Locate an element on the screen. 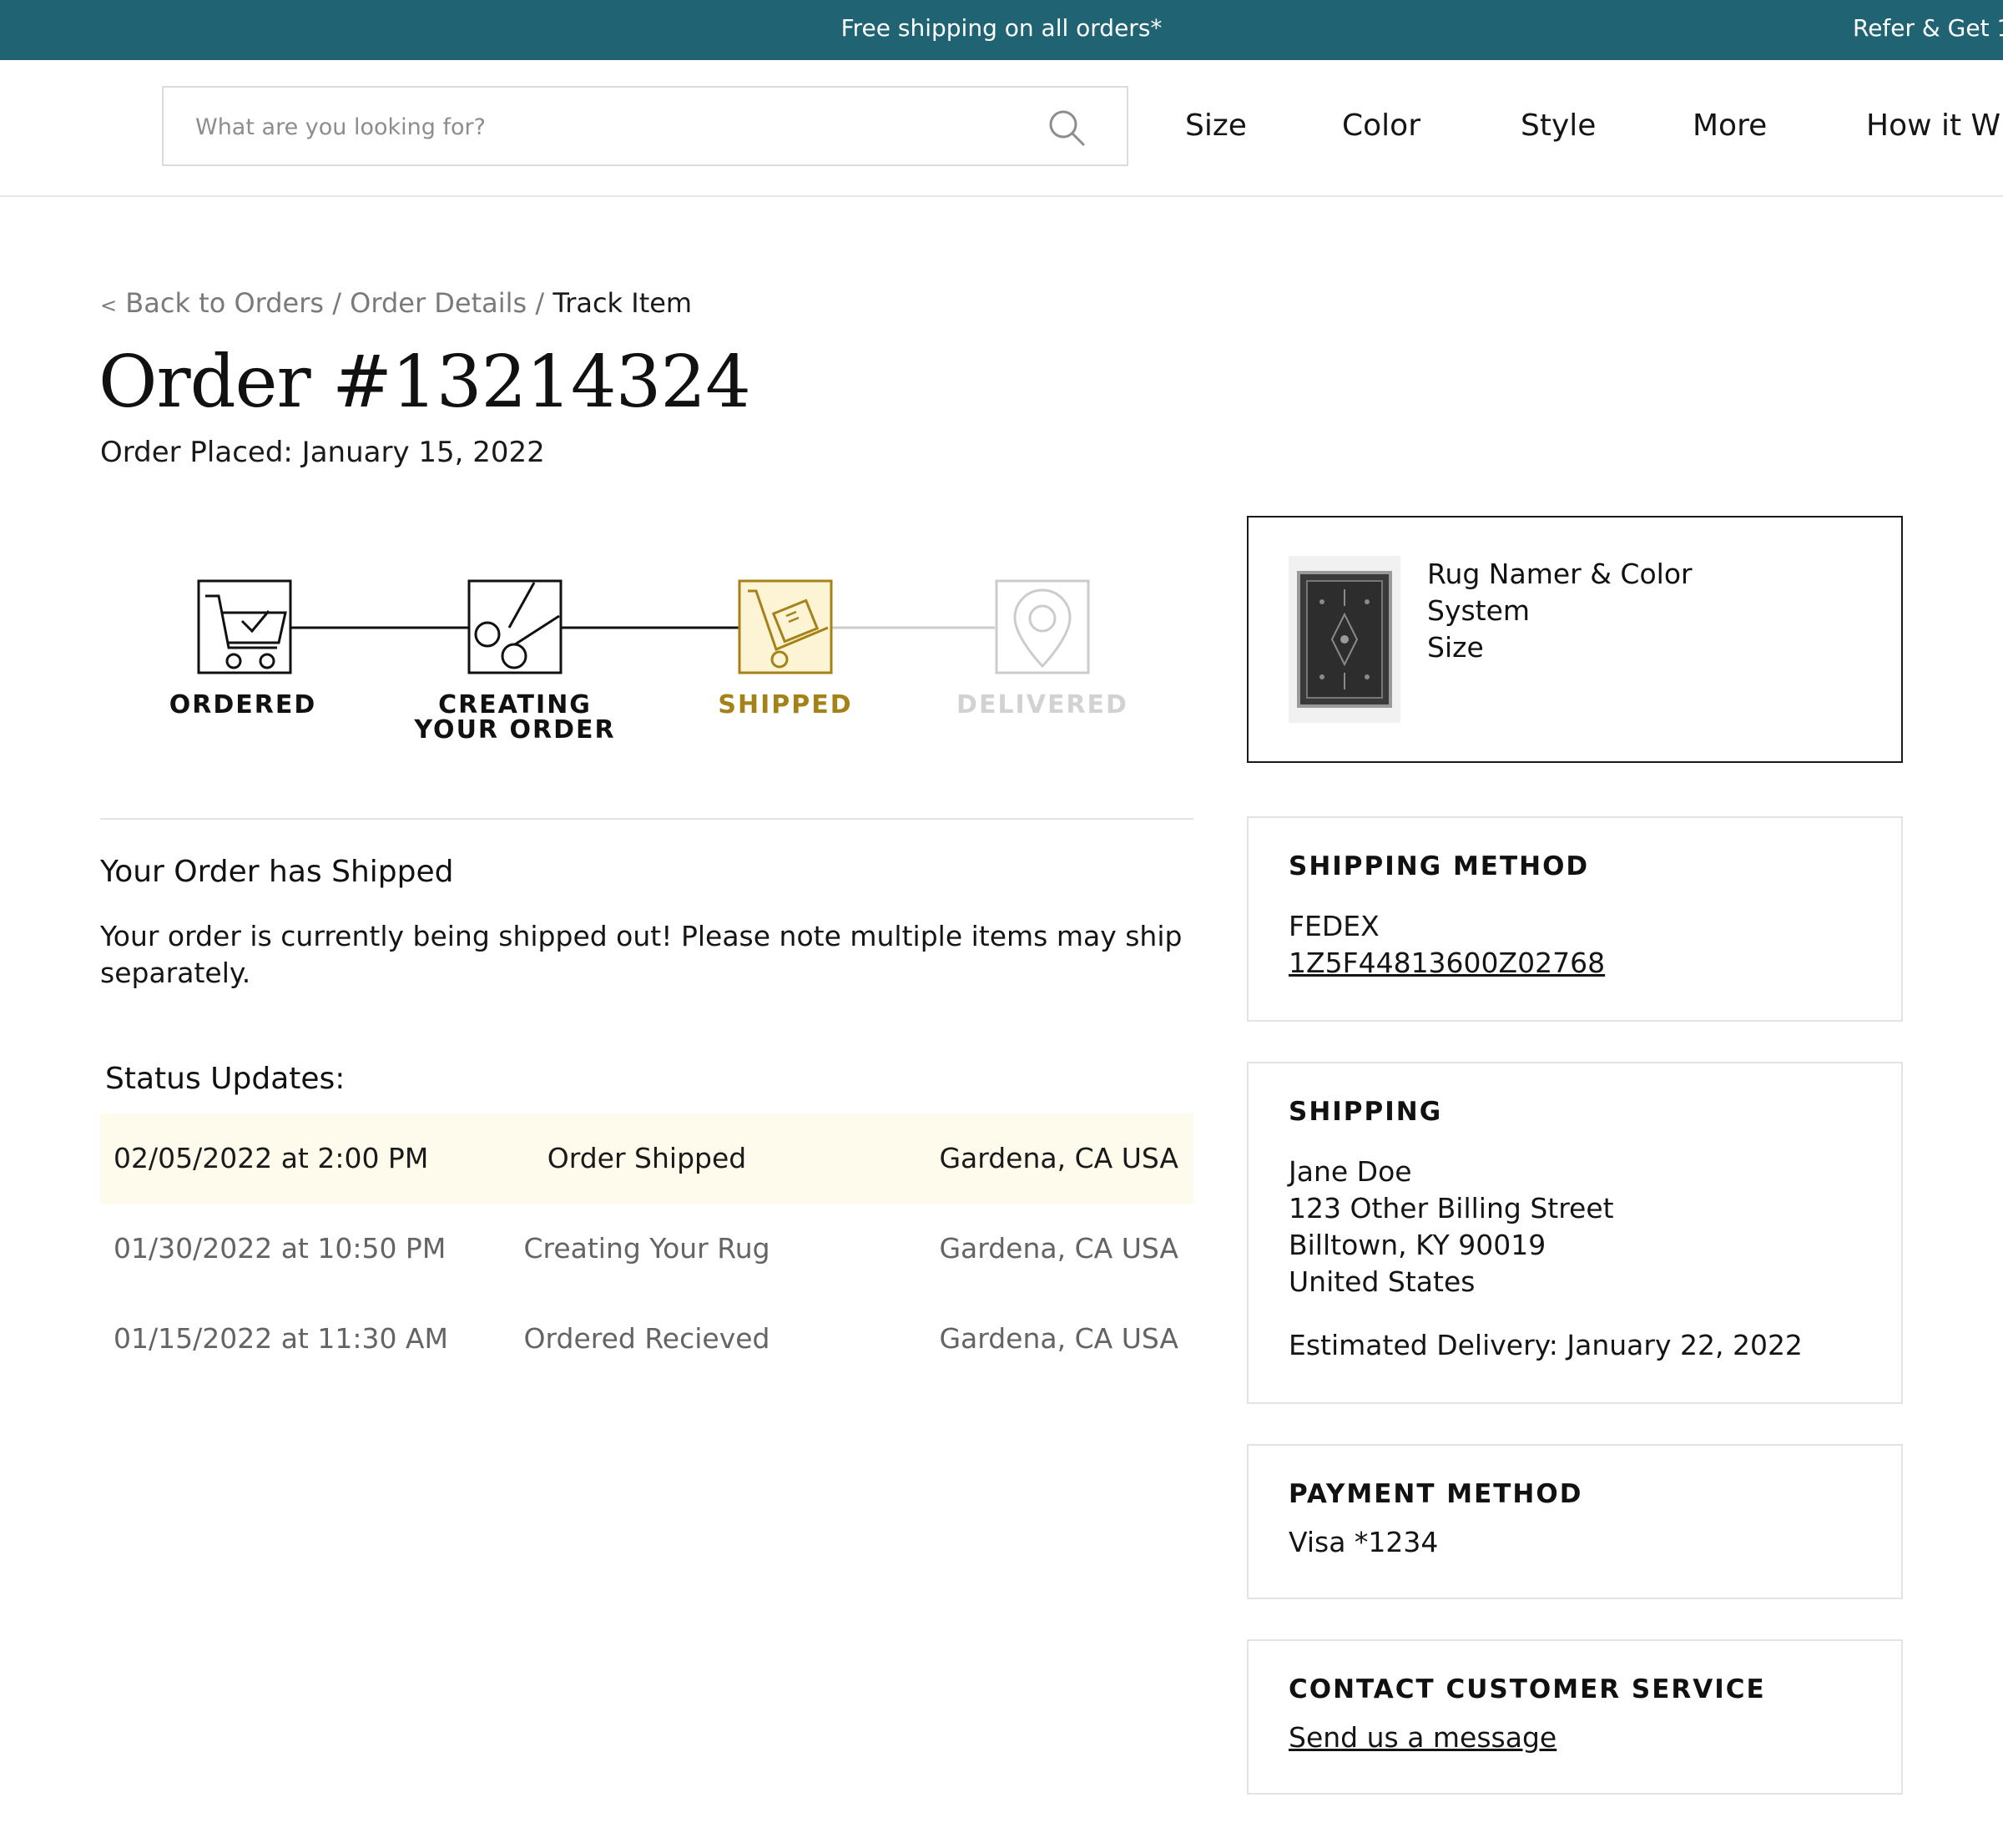 The width and height of the screenshot is (2003, 1848). nav-more: More is located at coordinates (1730, 126).